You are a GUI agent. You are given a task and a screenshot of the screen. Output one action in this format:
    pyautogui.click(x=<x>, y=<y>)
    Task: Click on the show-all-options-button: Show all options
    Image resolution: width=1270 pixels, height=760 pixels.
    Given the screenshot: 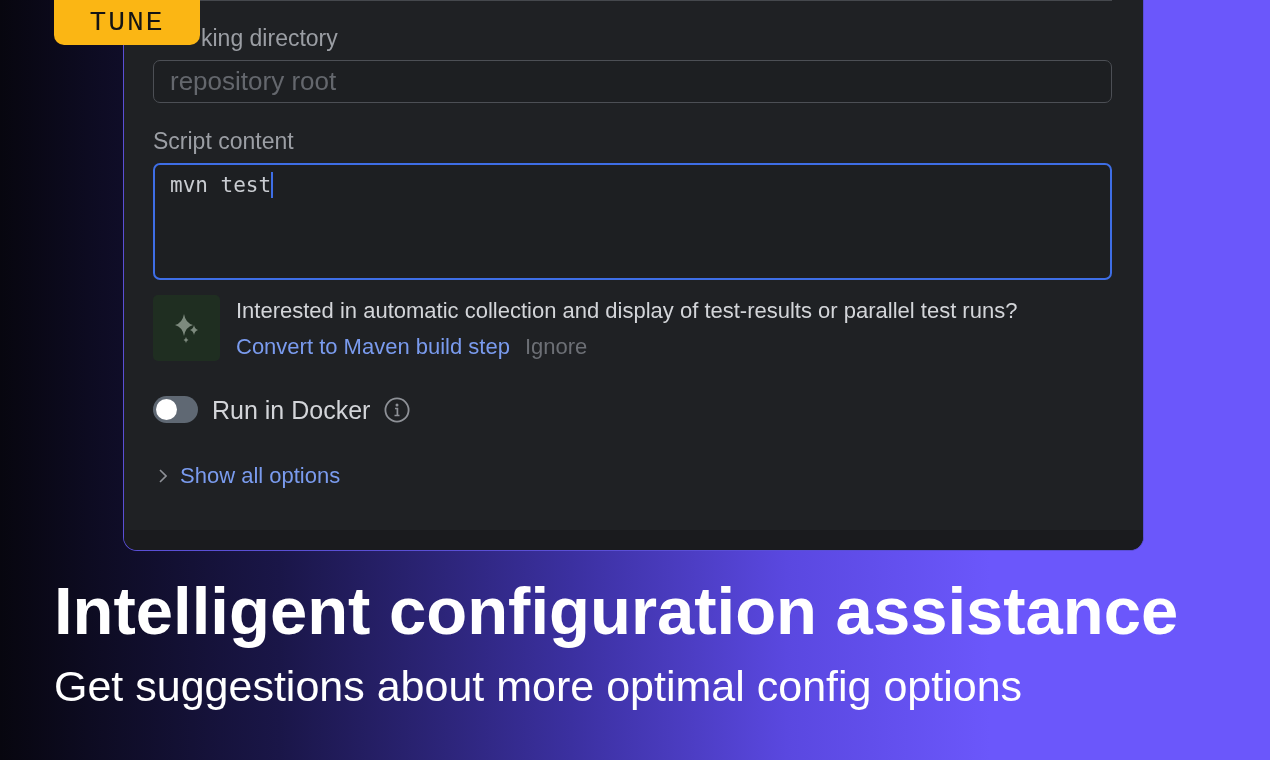 What is the action you would take?
    pyautogui.click(x=250, y=476)
    